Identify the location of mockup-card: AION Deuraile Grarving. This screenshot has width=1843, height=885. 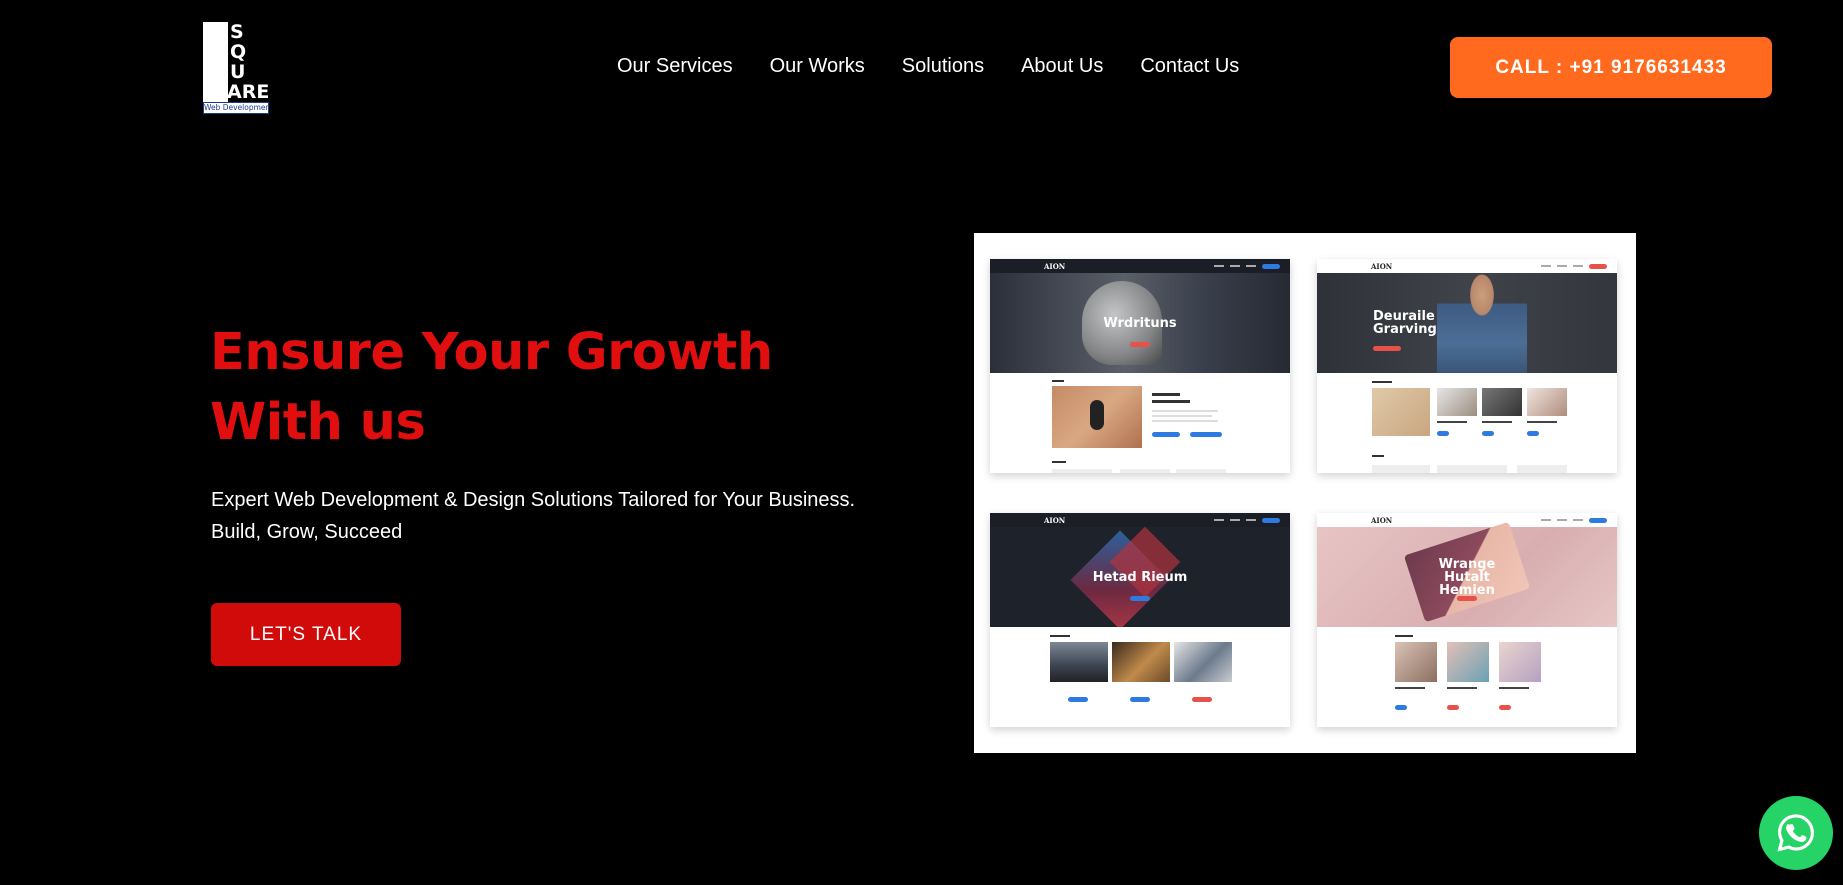
(1467, 366).